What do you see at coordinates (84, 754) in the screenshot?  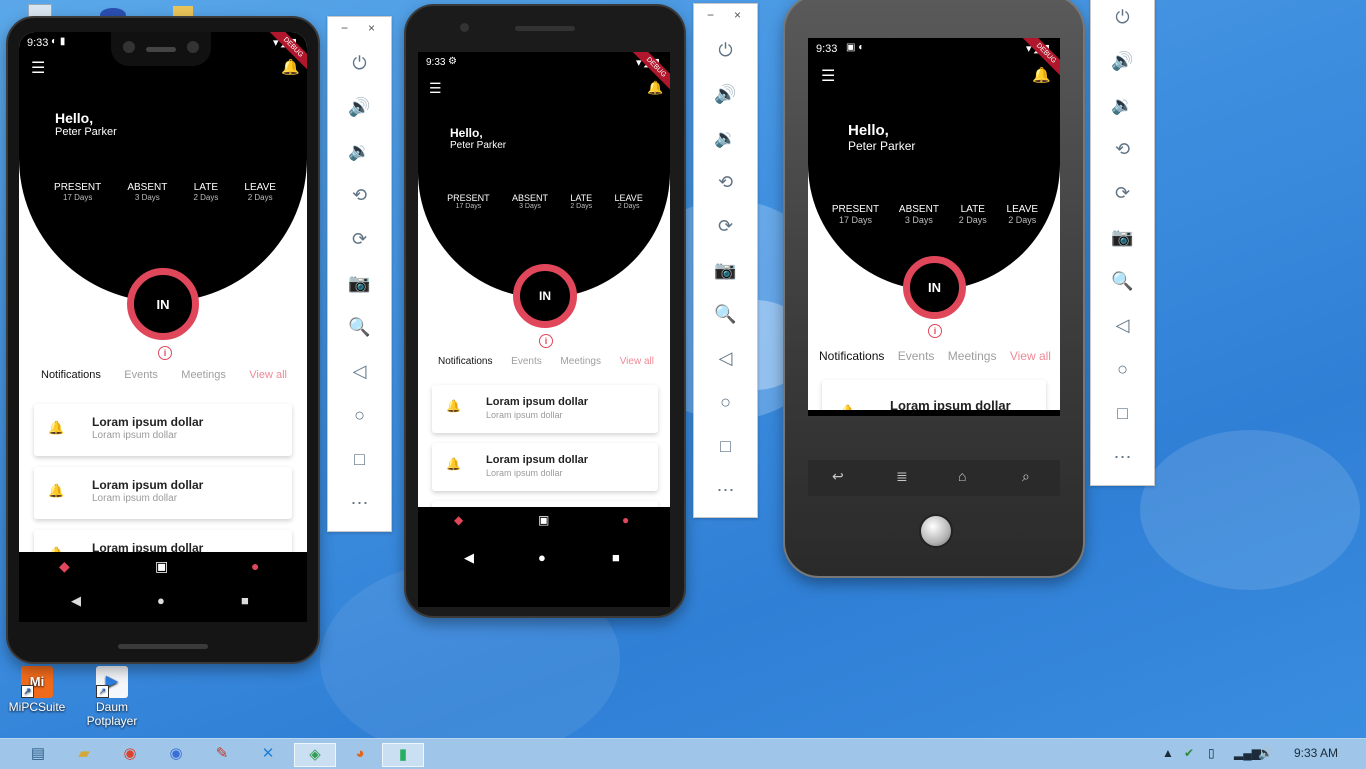 I see `file-explorer-icon: ▰` at bounding box center [84, 754].